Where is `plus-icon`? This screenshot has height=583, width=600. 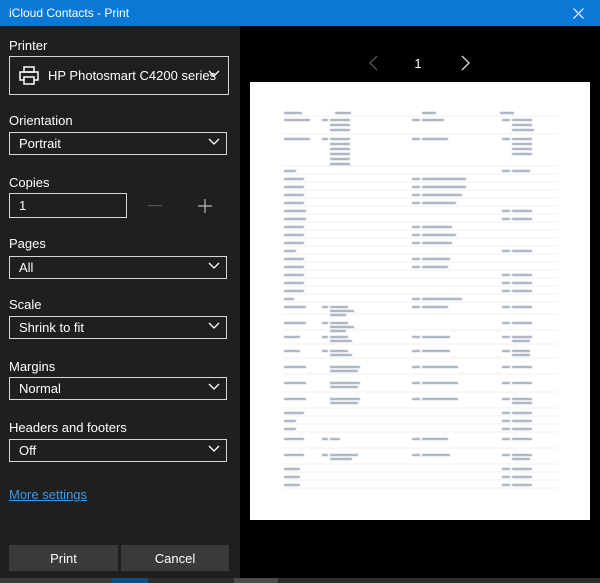 plus-icon is located at coordinates (205, 206).